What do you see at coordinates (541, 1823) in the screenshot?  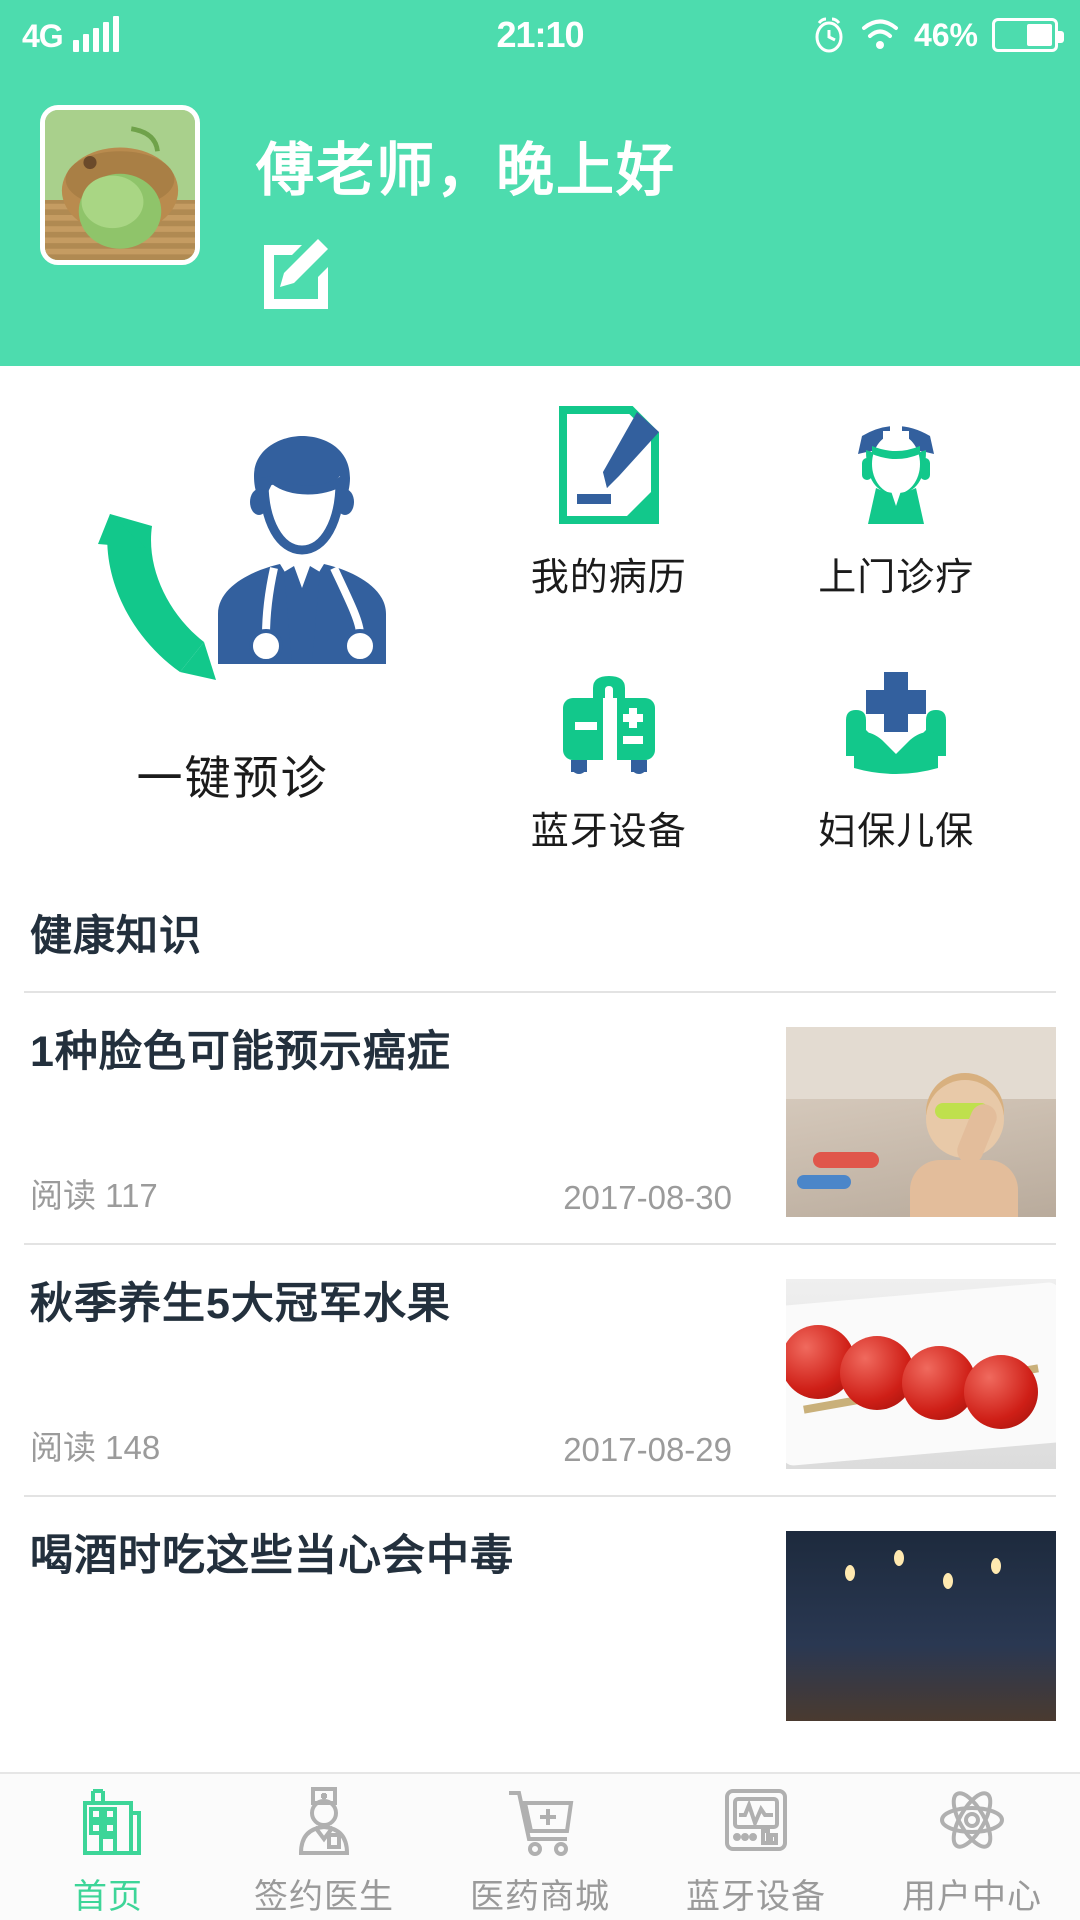 I see `shopping-cart-icon` at bounding box center [541, 1823].